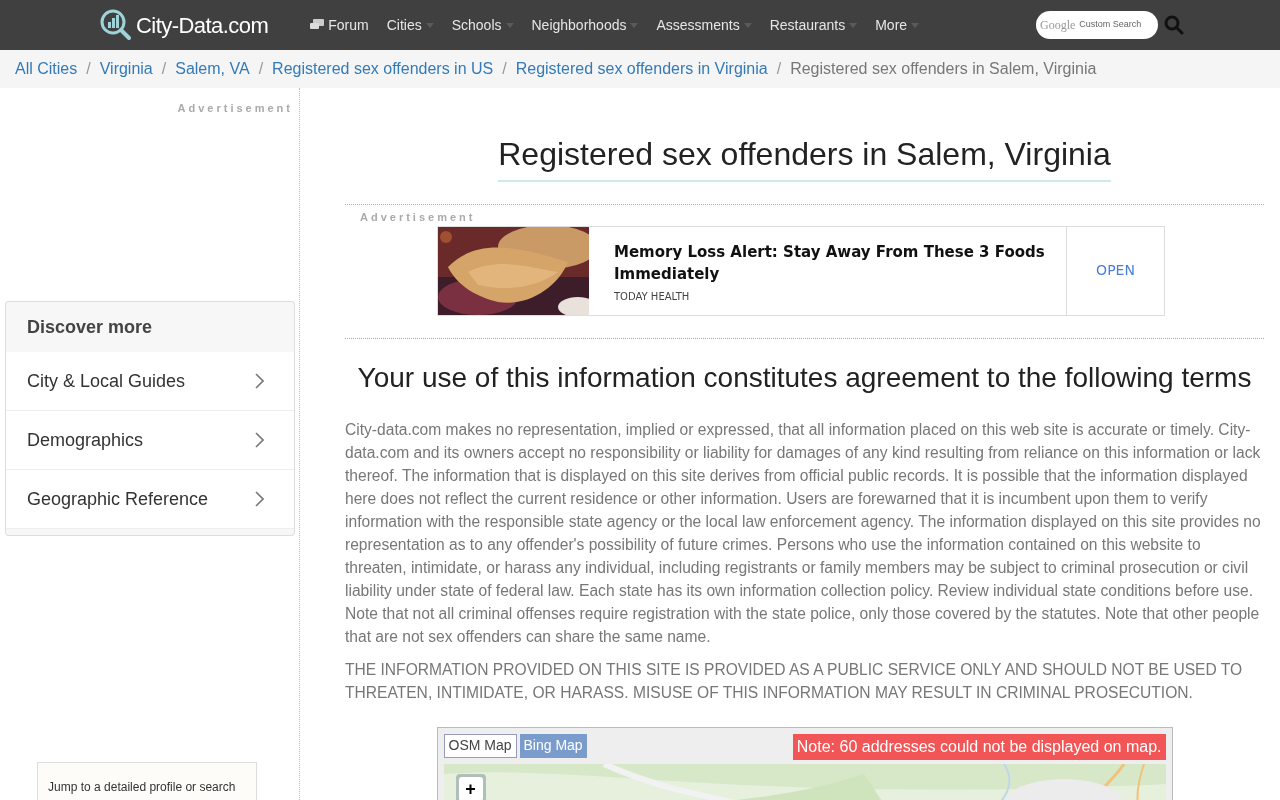 The height and width of the screenshot is (800, 1280). I want to click on breadcrumb-link: Registered sex offenders in Virginia, so click(641, 69).